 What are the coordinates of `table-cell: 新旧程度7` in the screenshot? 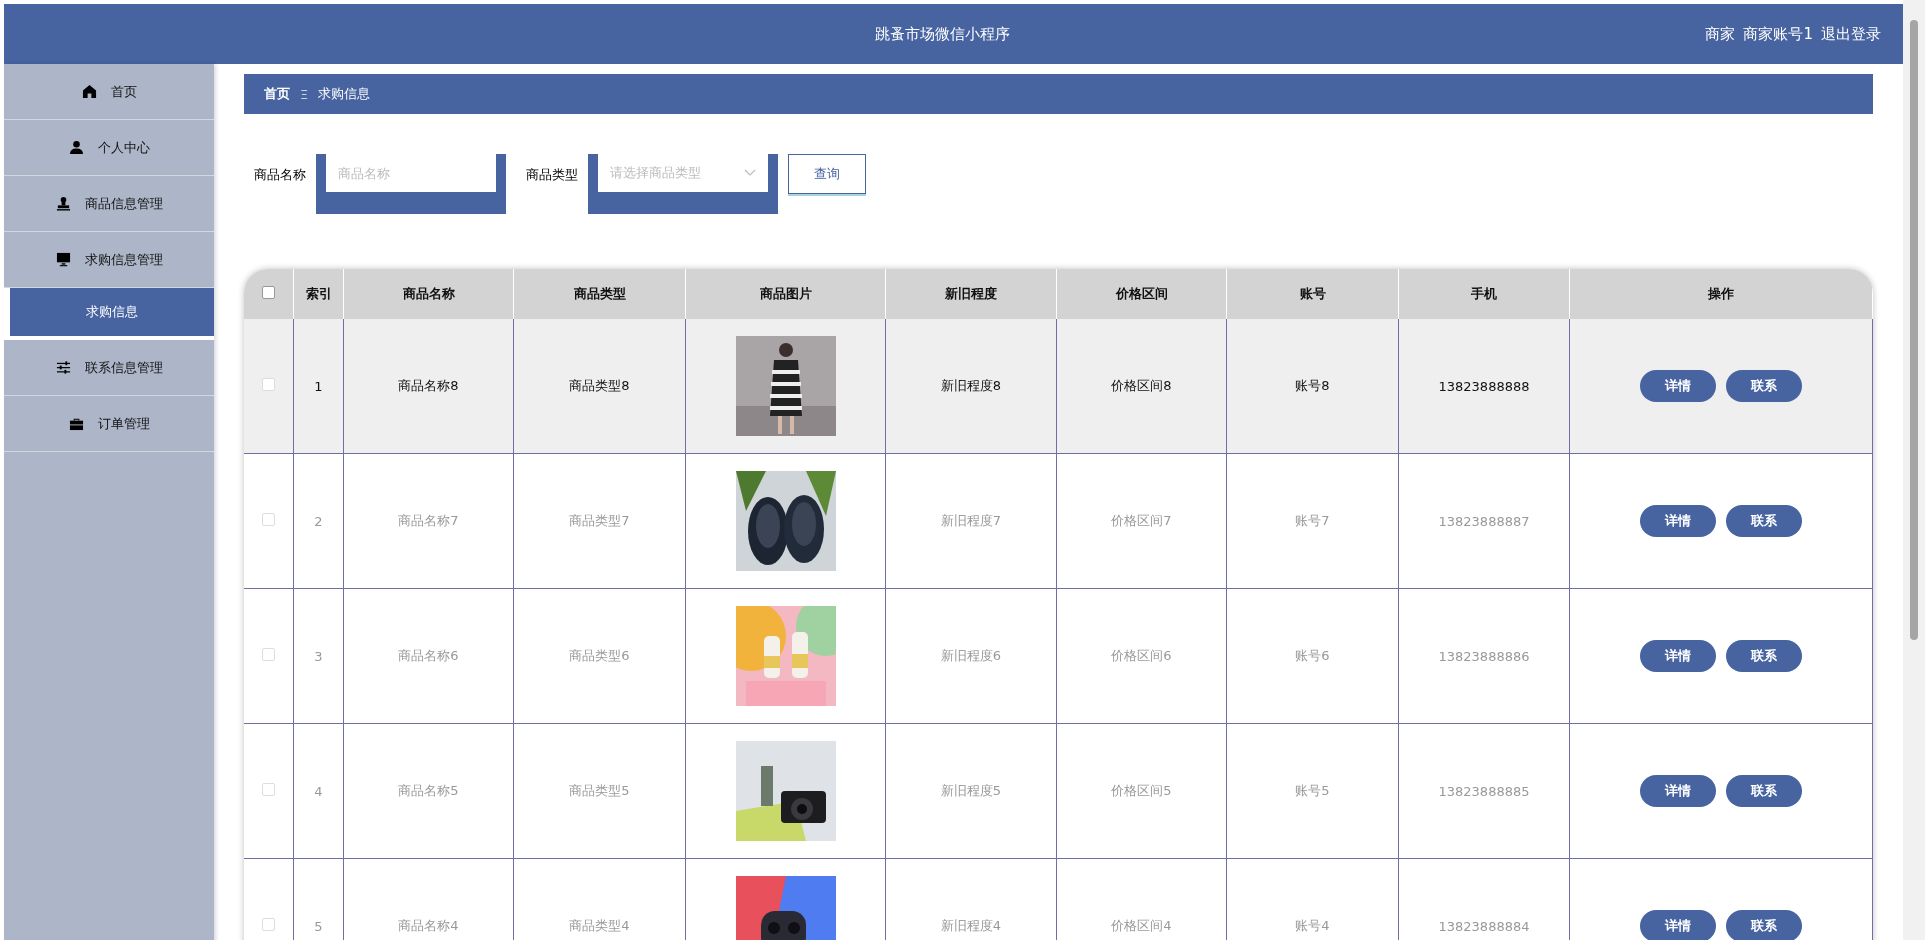 It's located at (971, 520).